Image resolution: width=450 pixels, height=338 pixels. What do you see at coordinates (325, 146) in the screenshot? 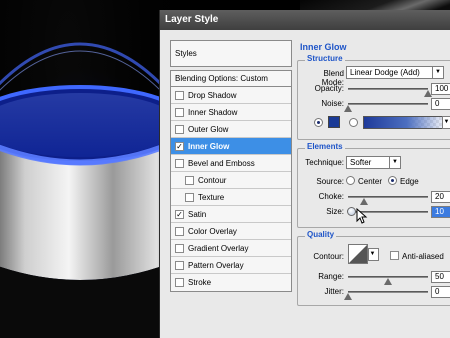
I see `elements-title: Elements` at bounding box center [325, 146].